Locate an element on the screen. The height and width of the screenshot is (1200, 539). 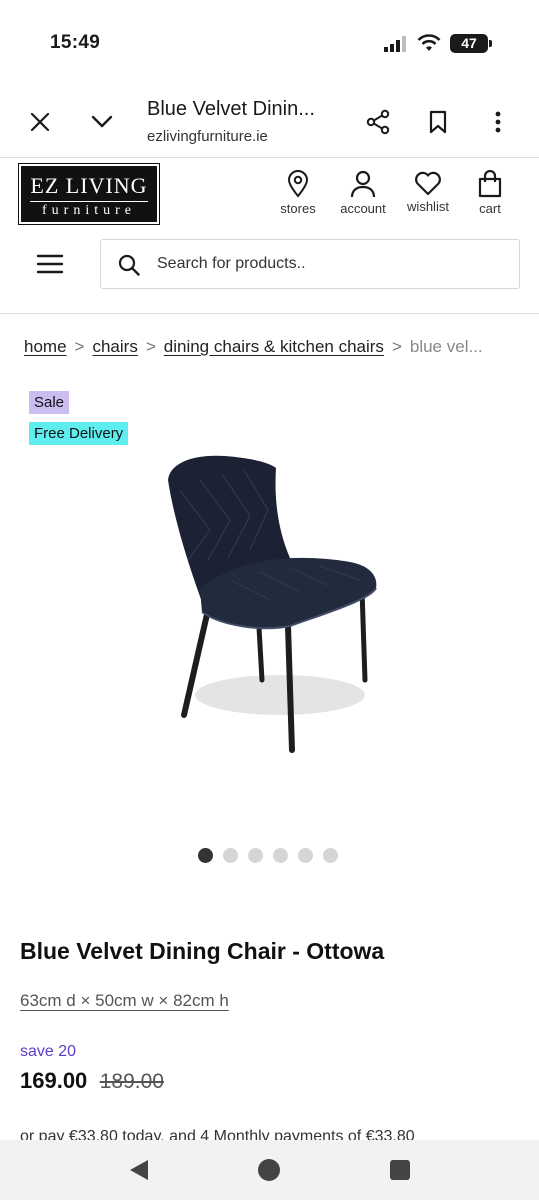
expand-button is located at coordinates (102, 122).